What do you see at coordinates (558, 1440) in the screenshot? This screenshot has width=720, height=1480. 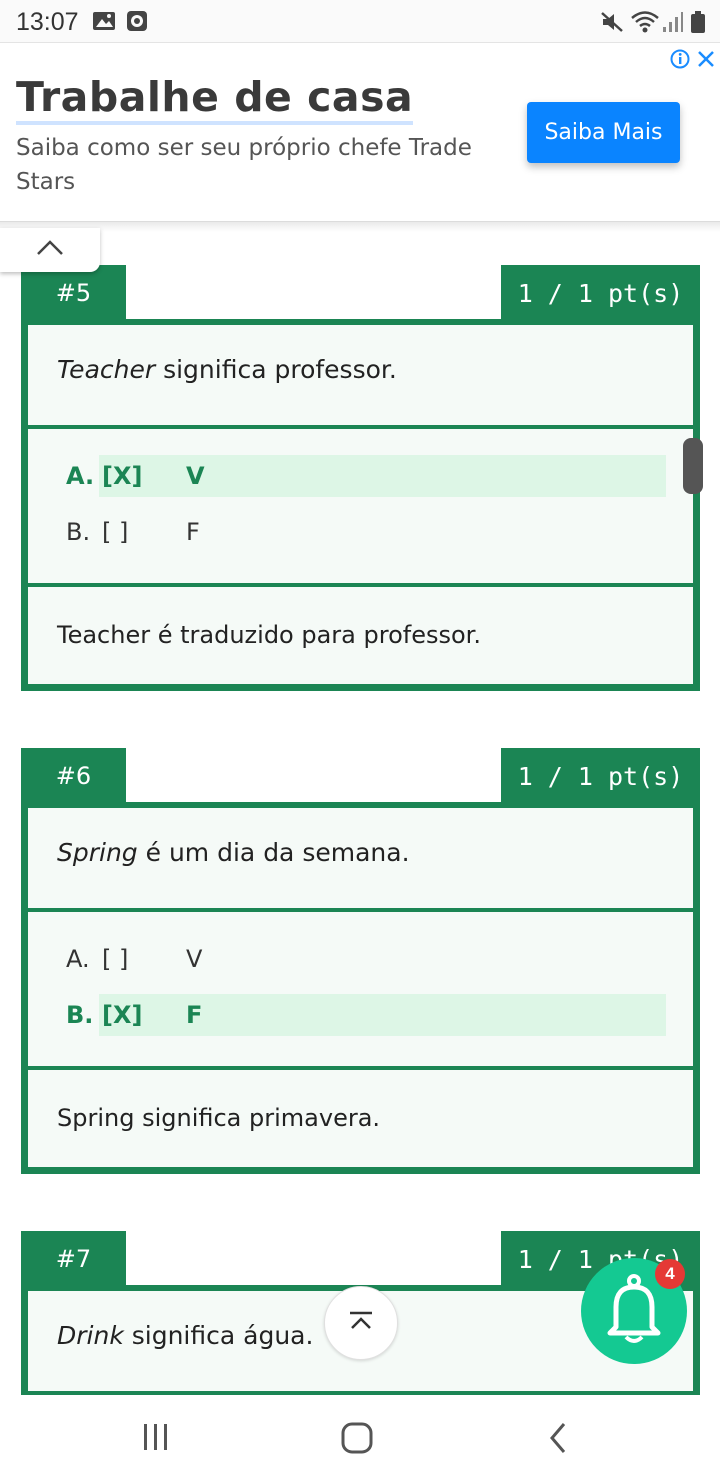 I see `back-icon` at bounding box center [558, 1440].